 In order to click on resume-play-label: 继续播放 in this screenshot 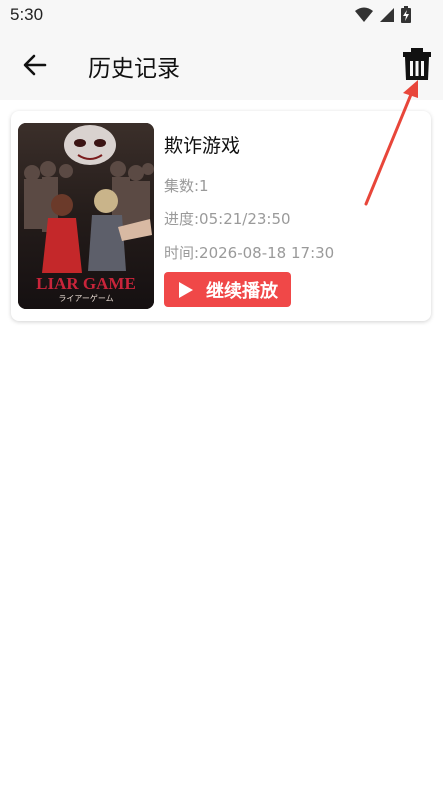, I will do `click(242, 291)`.